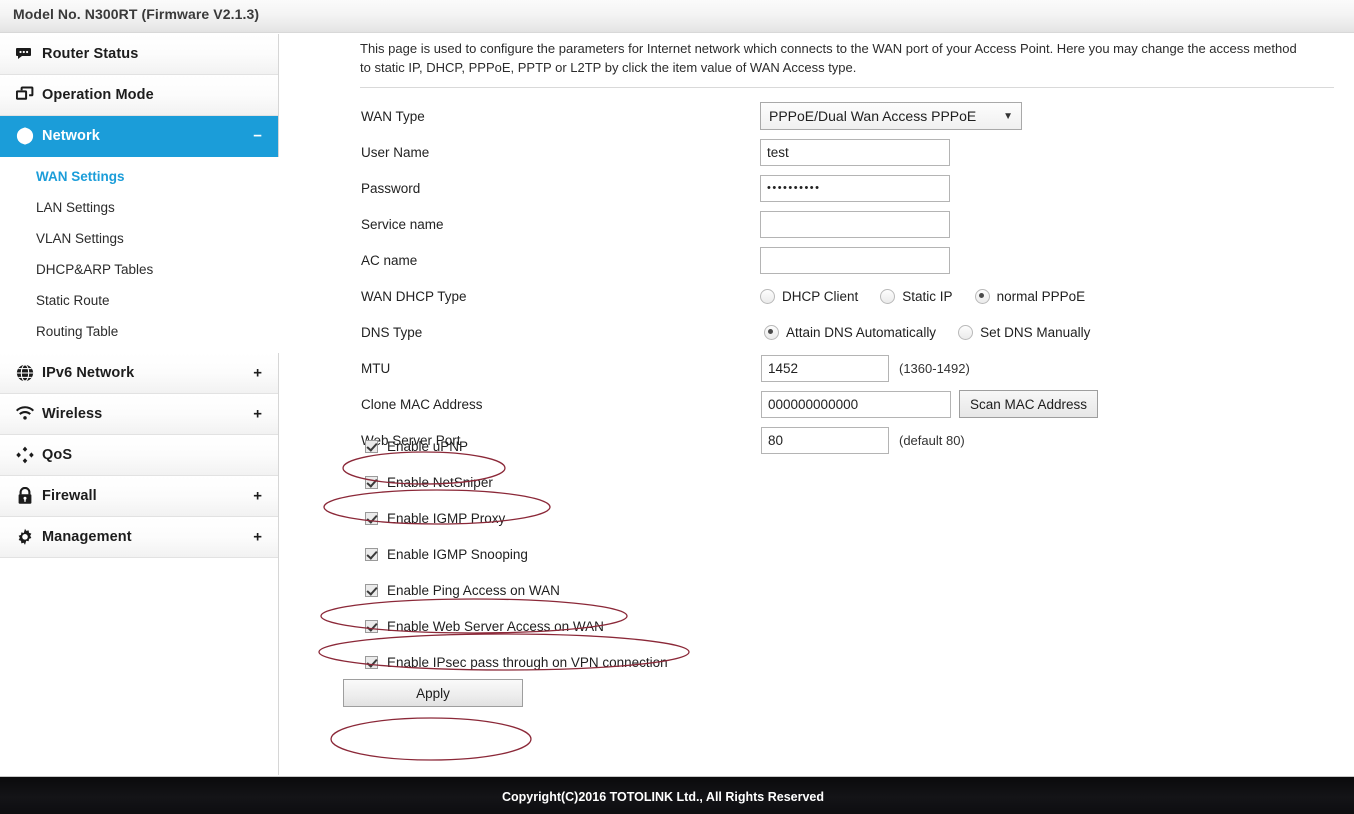 This screenshot has height=814, width=1354. What do you see at coordinates (1008, 116) in the screenshot?
I see `chevron-down-icon: ▼` at bounding box center [1008, 116].